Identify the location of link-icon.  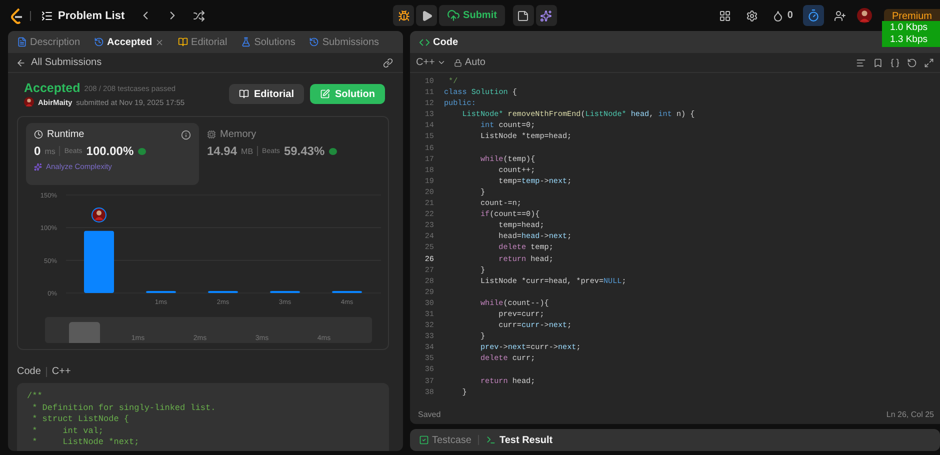
(388, 63).